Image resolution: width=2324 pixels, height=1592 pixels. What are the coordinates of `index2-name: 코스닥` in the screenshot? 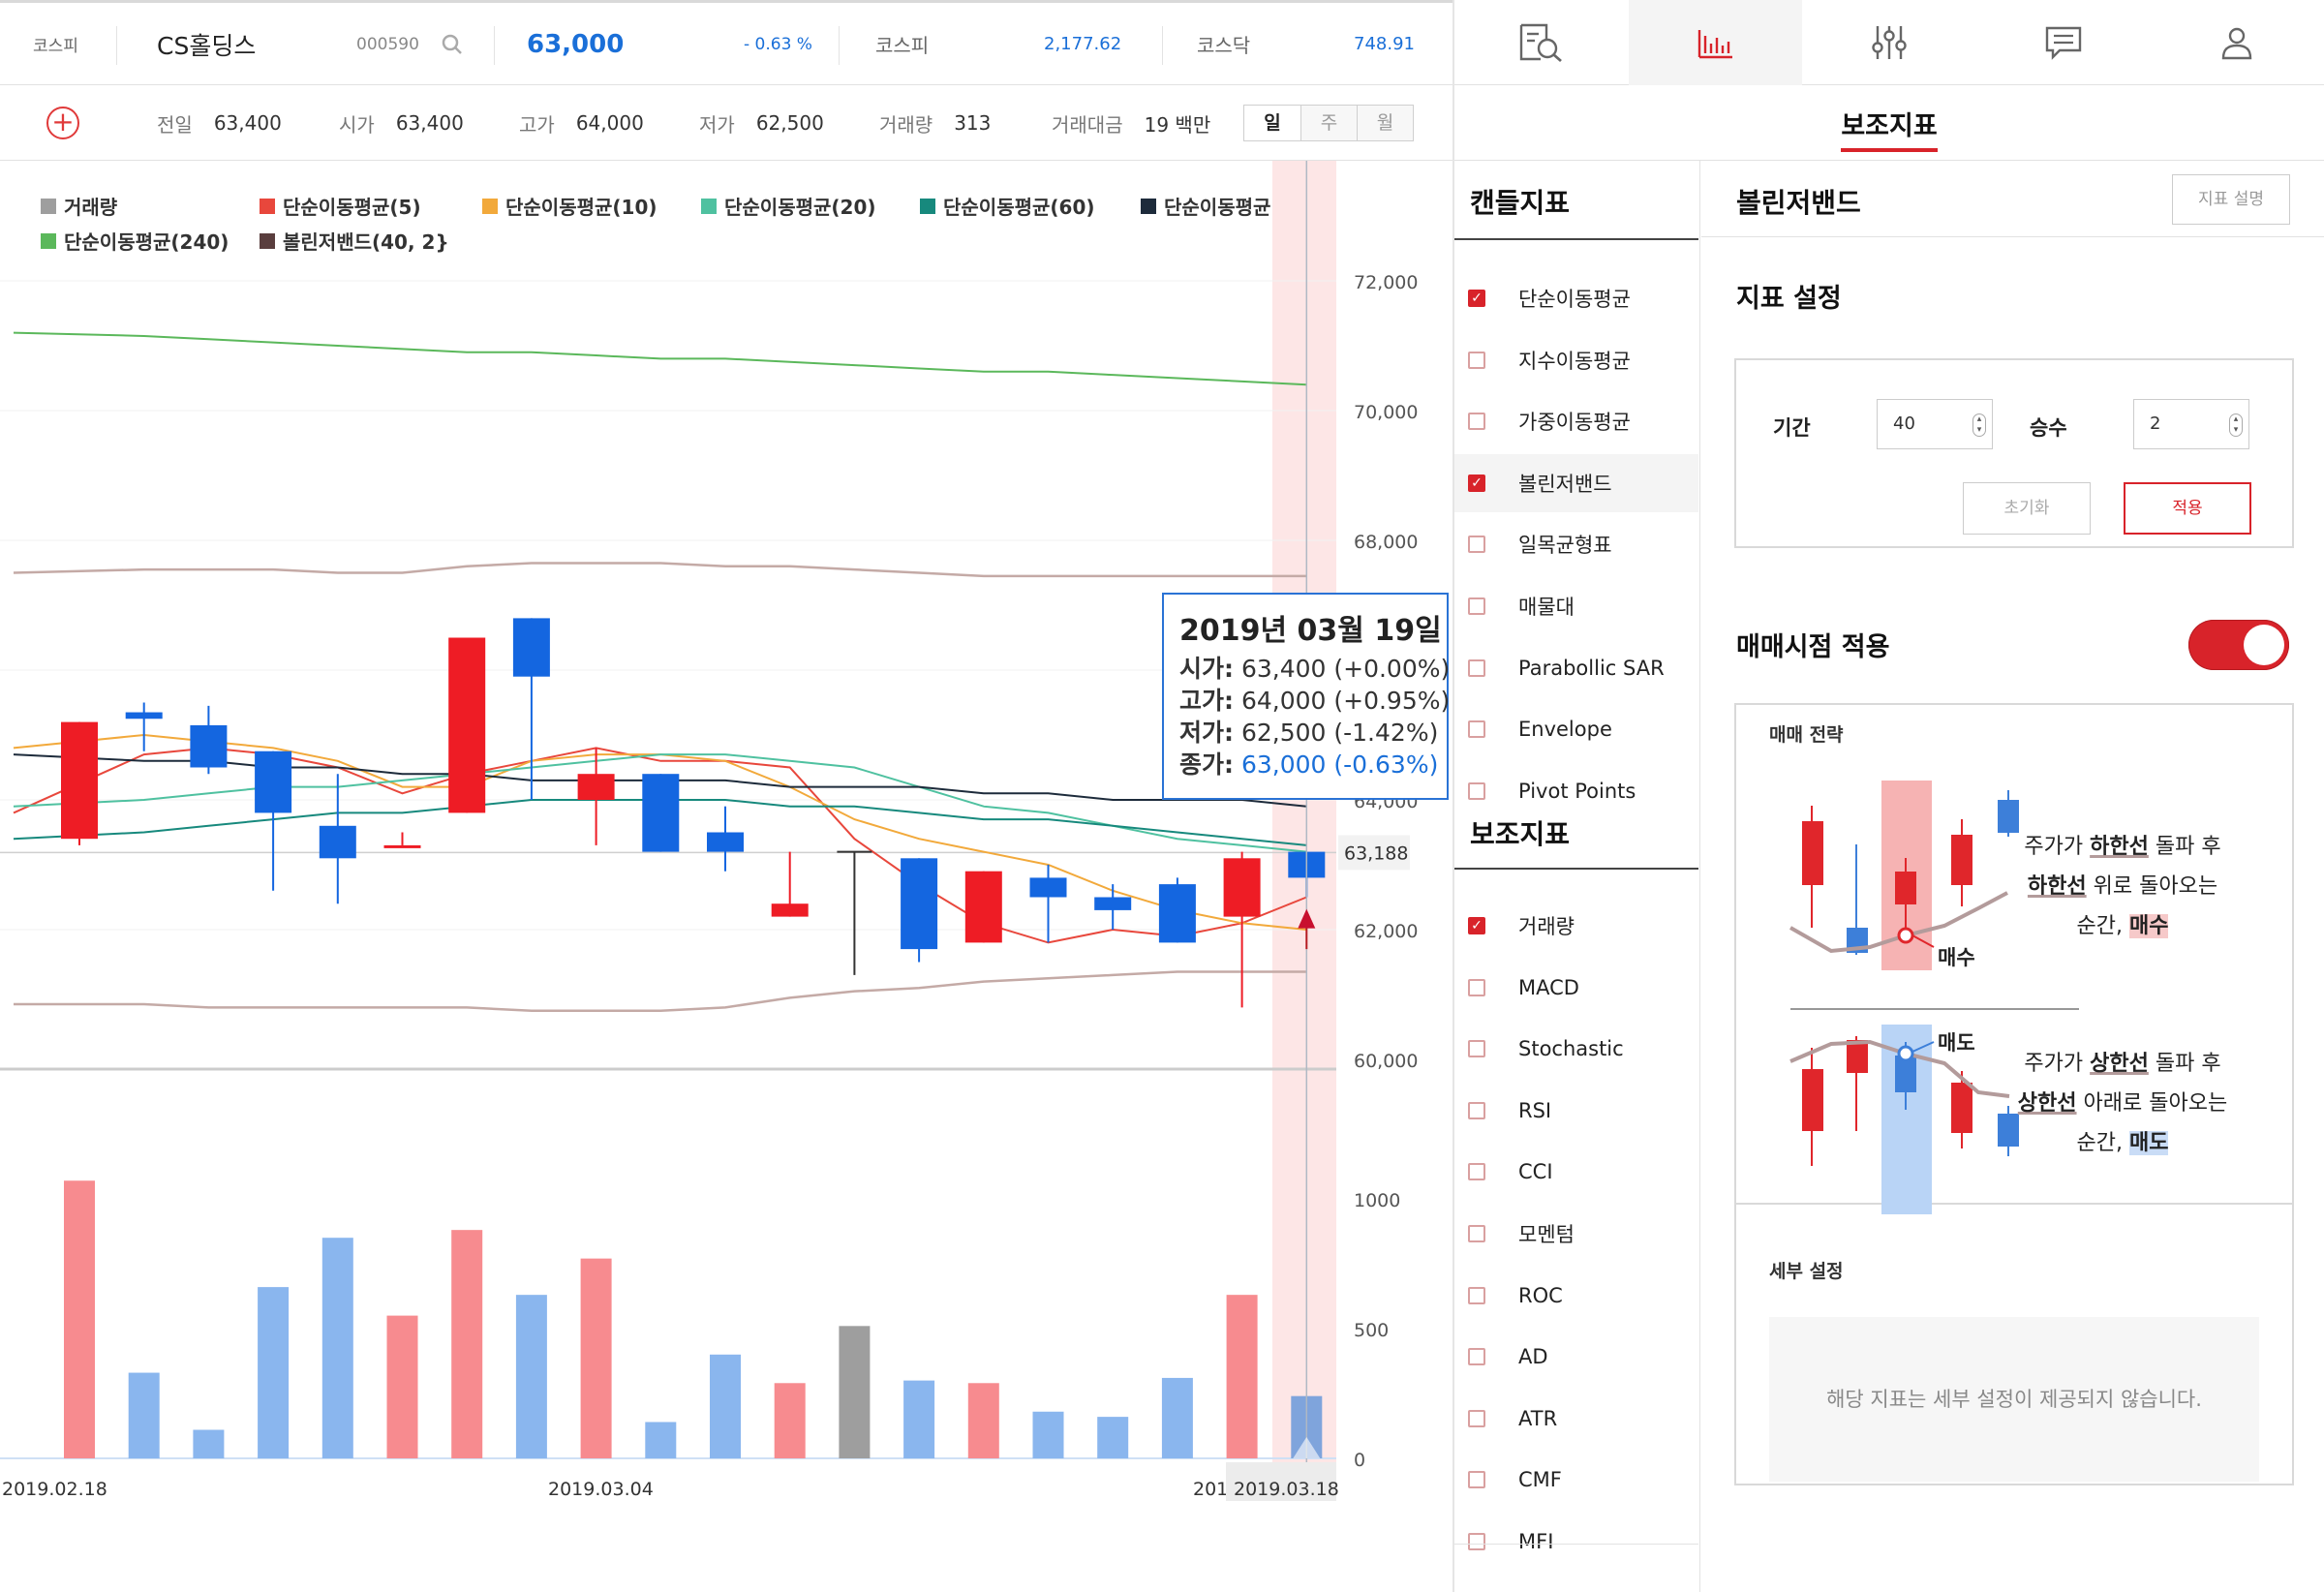 It's located at (1224, 46).